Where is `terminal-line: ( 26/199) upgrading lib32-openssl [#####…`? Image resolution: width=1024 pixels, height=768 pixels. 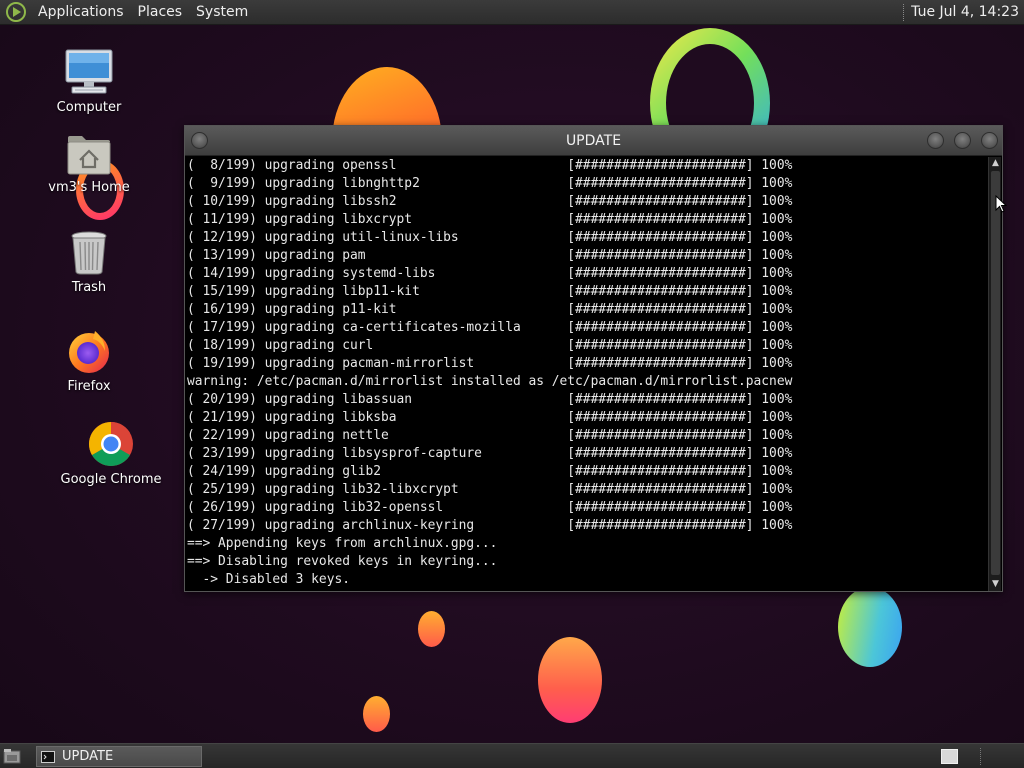
terminal-line: ( 26/199) upgrading lib32-openssl [#####… is located at coordinates (490, 507).